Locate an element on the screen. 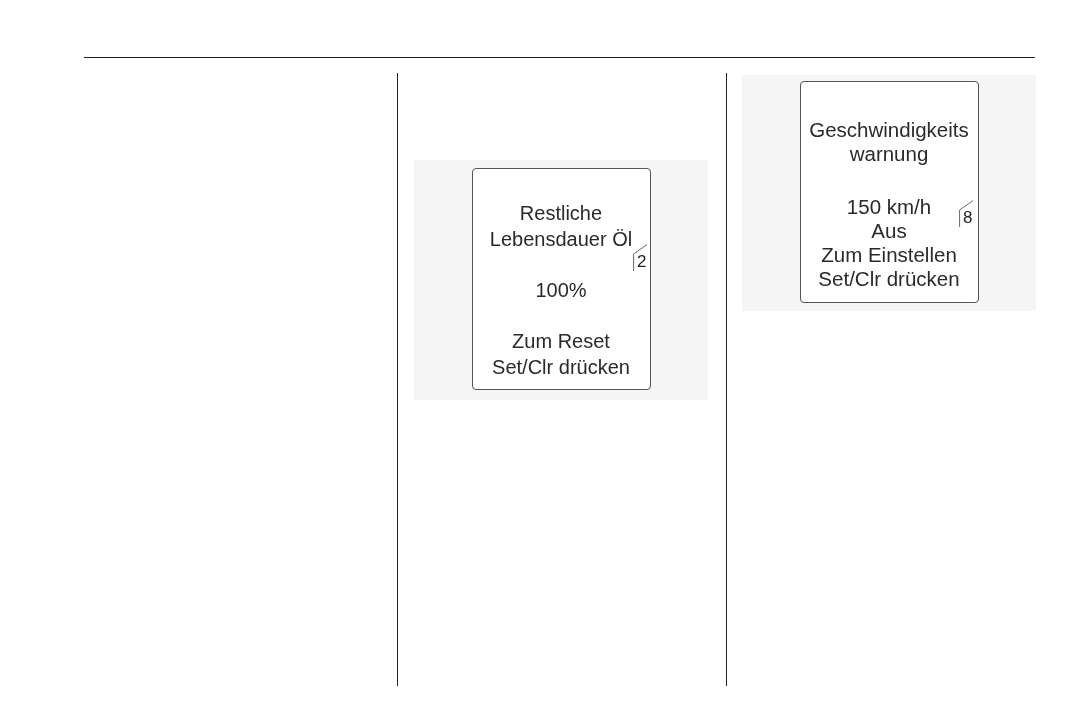 This screenshot has width=1078, height=721. display-text: Aus is located at coordinates (889, 231).